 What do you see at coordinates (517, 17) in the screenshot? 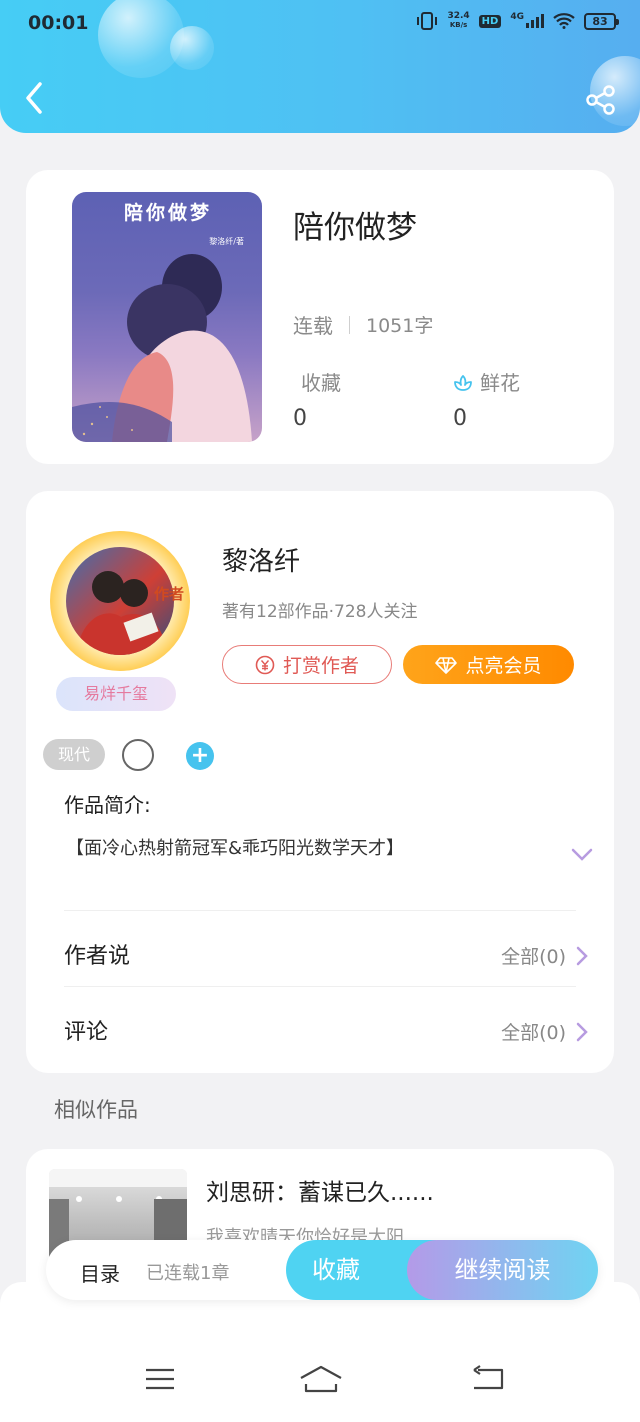
I see `network-type: 4G` at bounding box center [517, 17].